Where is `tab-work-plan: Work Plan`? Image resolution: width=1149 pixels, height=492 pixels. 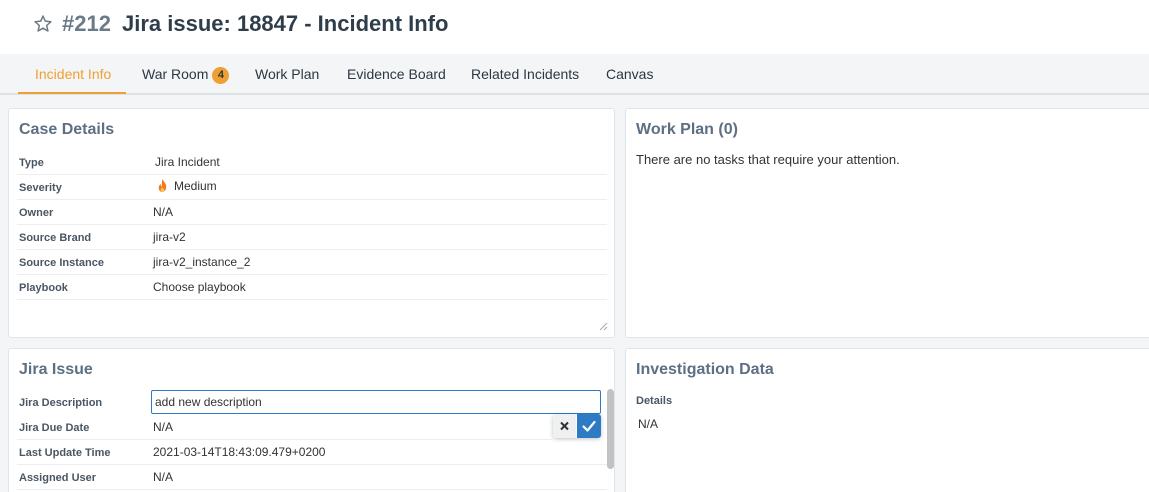
tab-work-plan: Work Plan is located at coordinates (287, 74).